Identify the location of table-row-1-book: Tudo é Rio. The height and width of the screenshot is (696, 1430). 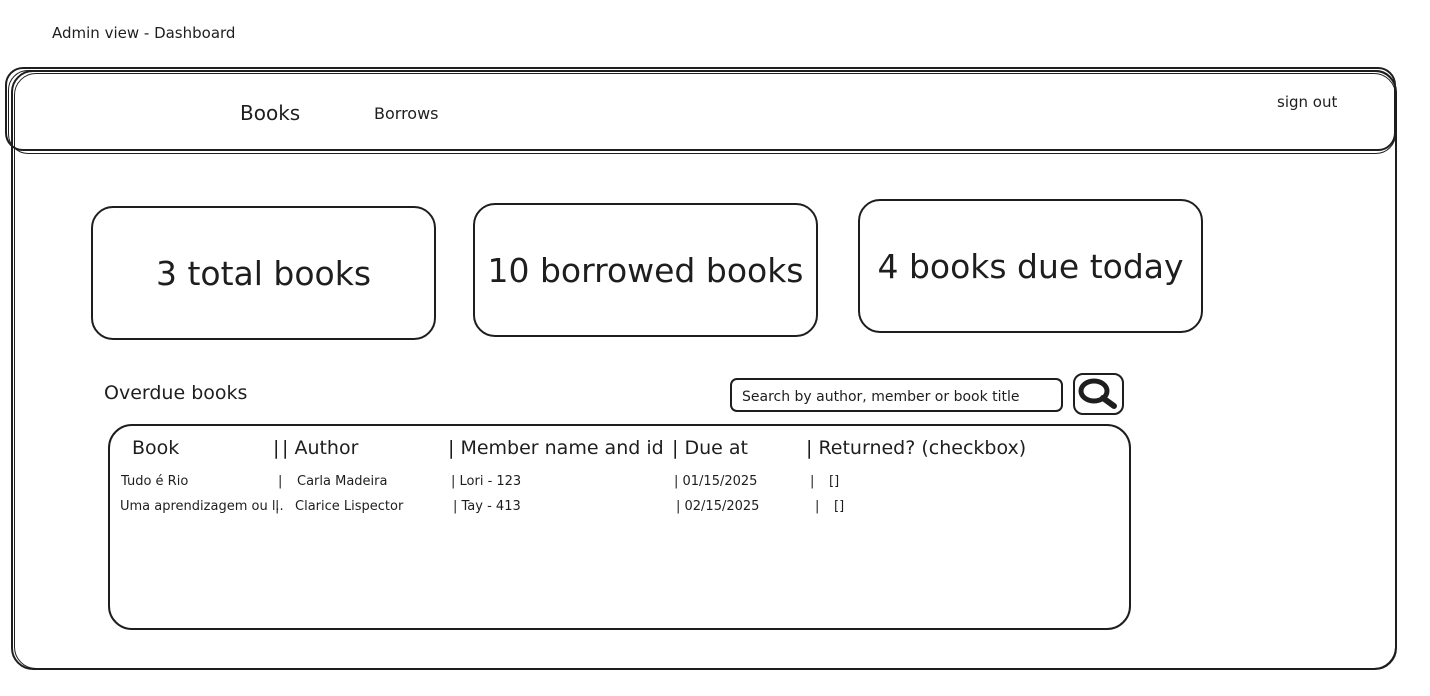
(155, 481).